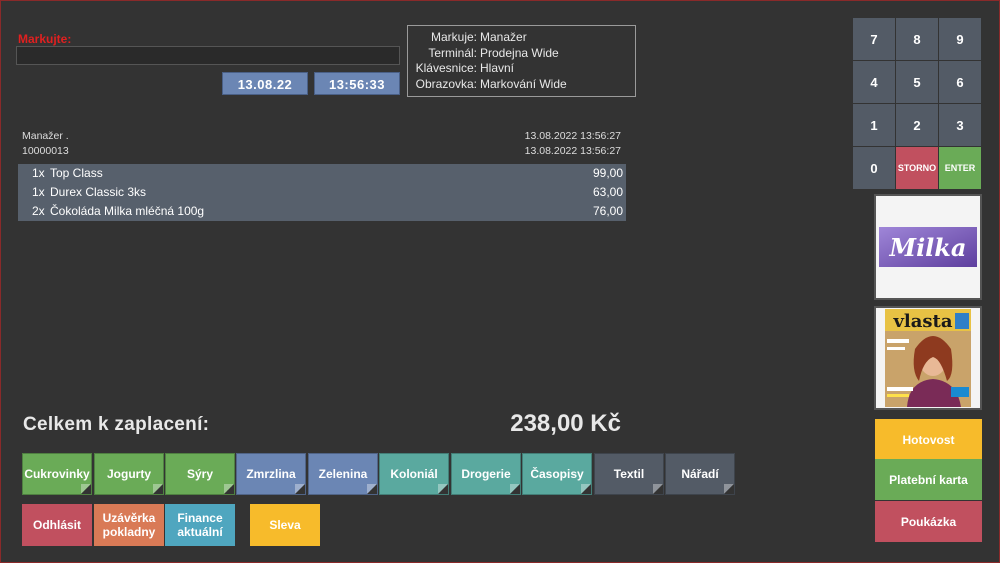  I want to click on keypad-3: 3, so click(960, 125).